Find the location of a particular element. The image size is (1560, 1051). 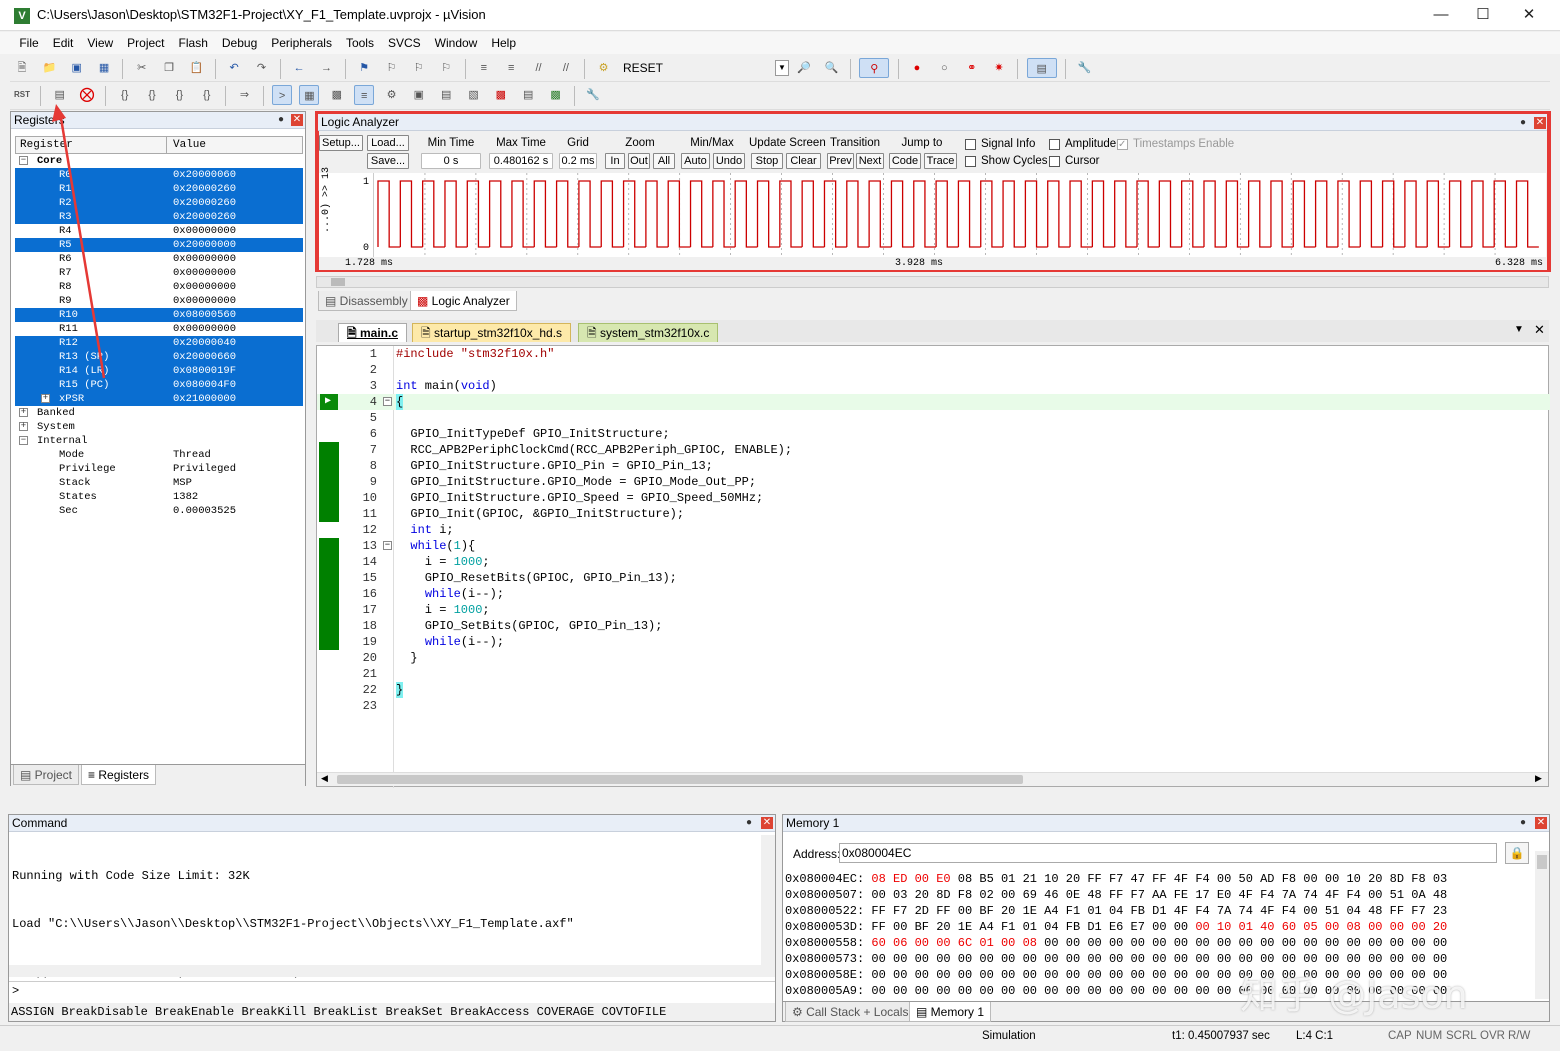

close-window-button: ✕ is located at coordinates (1529, 15).